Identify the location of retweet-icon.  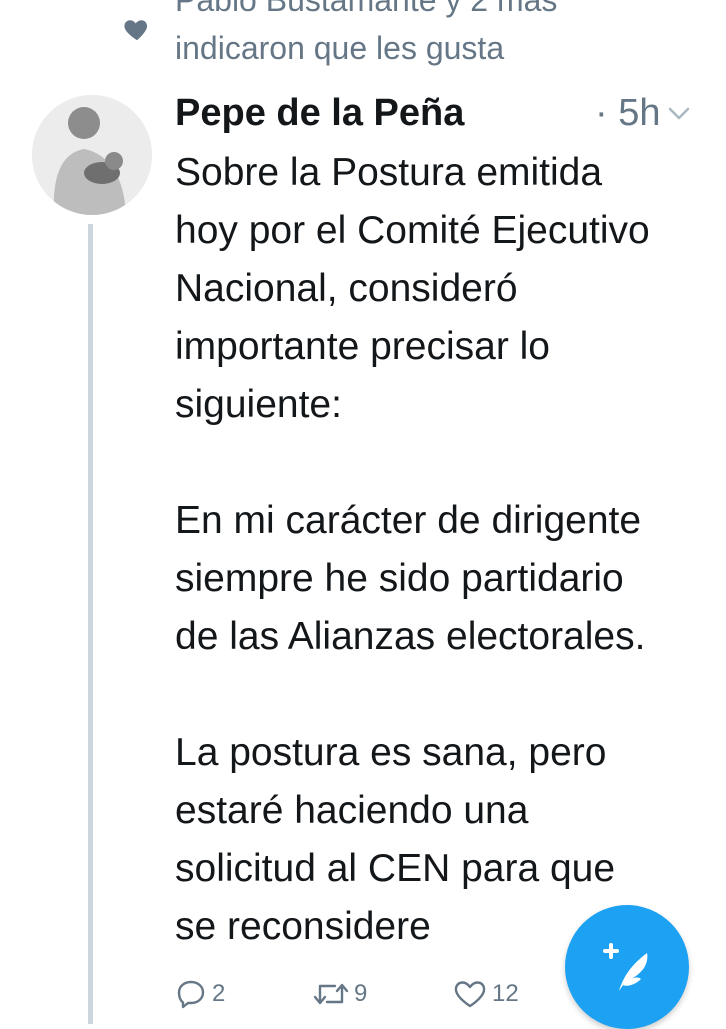
(331, 994).